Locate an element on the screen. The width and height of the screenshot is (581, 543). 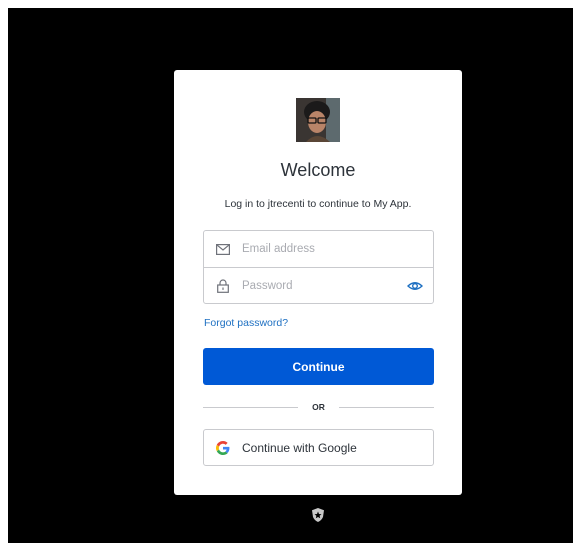
divider-line-left is located at coordinates (251, 407).